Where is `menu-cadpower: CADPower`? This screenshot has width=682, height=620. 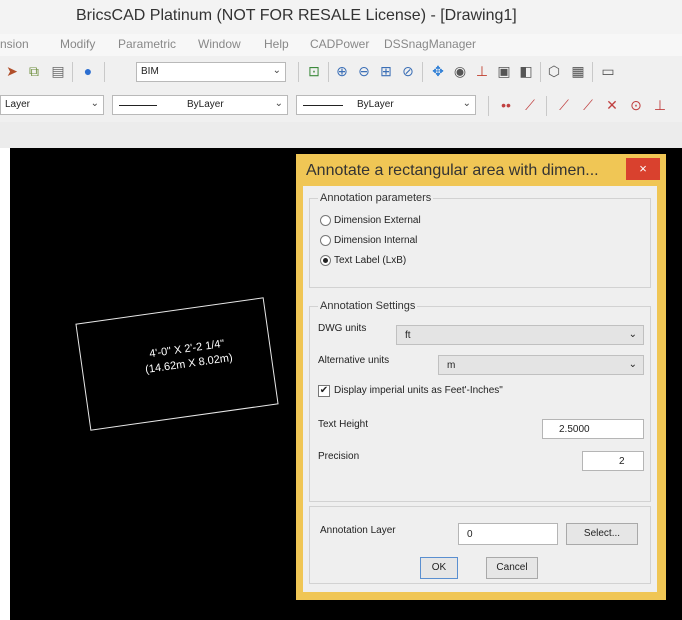 menu-cadpower: CADPower is located at coordinates (339, 44).